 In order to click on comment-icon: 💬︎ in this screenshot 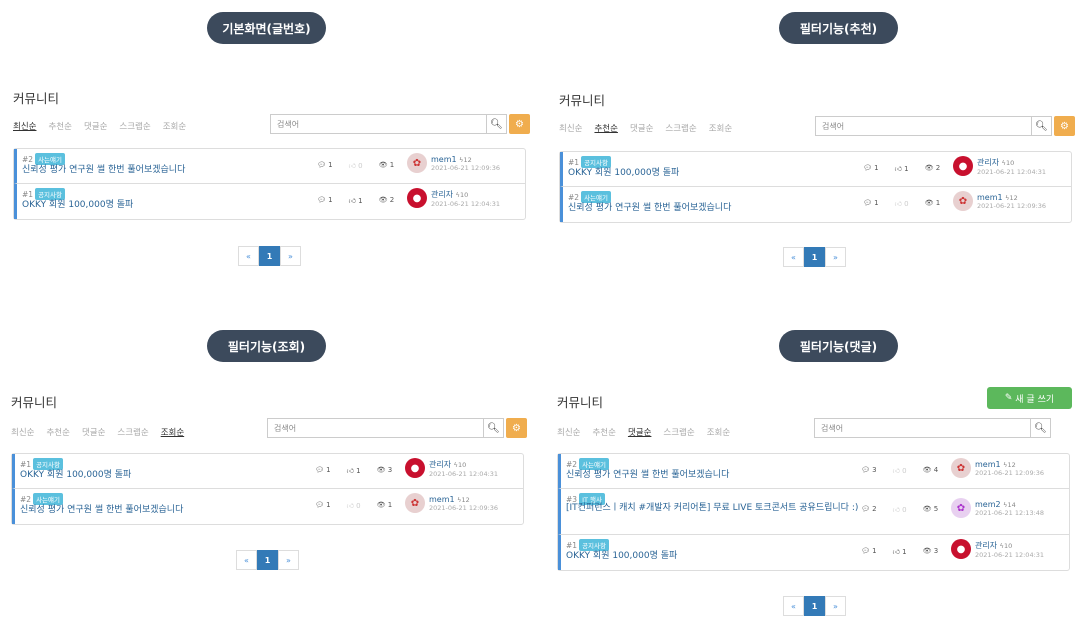, I will do `click(865, 470)`.